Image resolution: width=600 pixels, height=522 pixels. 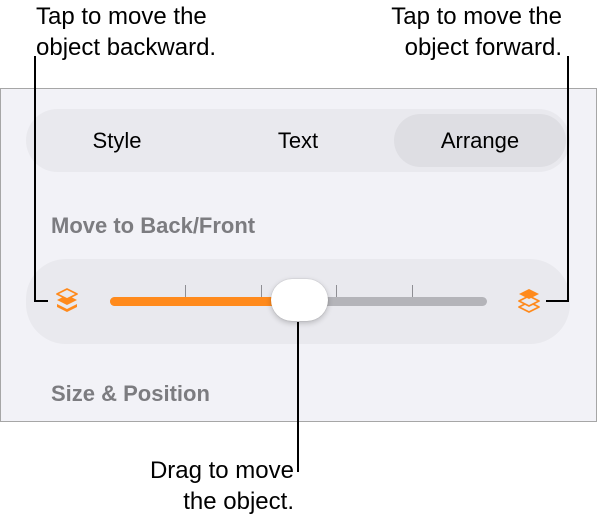 I want to click on callout-line: object backward., so click(x=126, y=47).